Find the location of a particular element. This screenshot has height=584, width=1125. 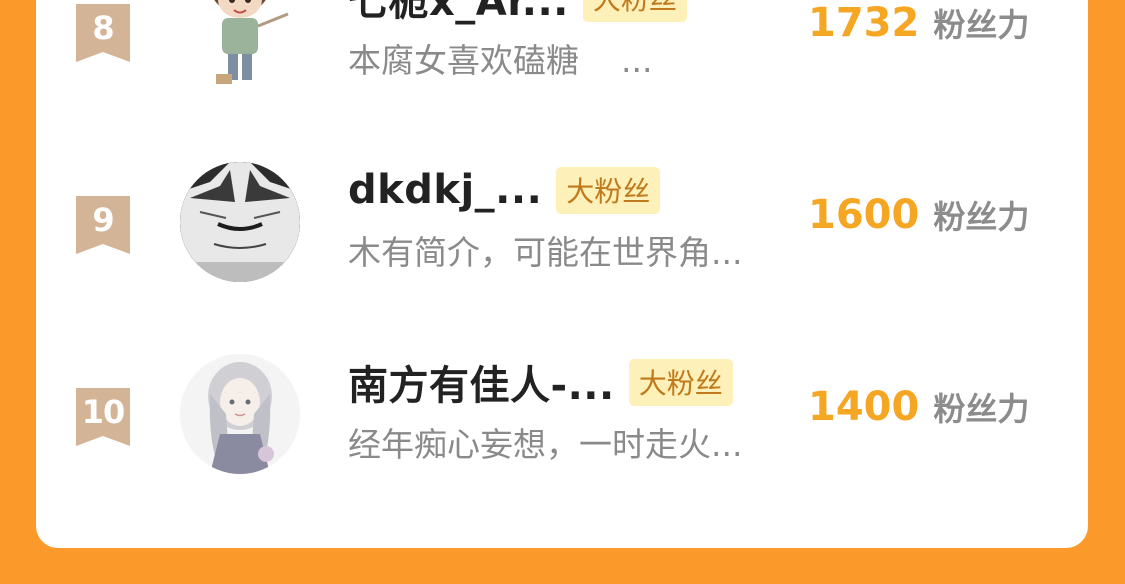

rank-number: 9 is located at coordinates (103, 220).